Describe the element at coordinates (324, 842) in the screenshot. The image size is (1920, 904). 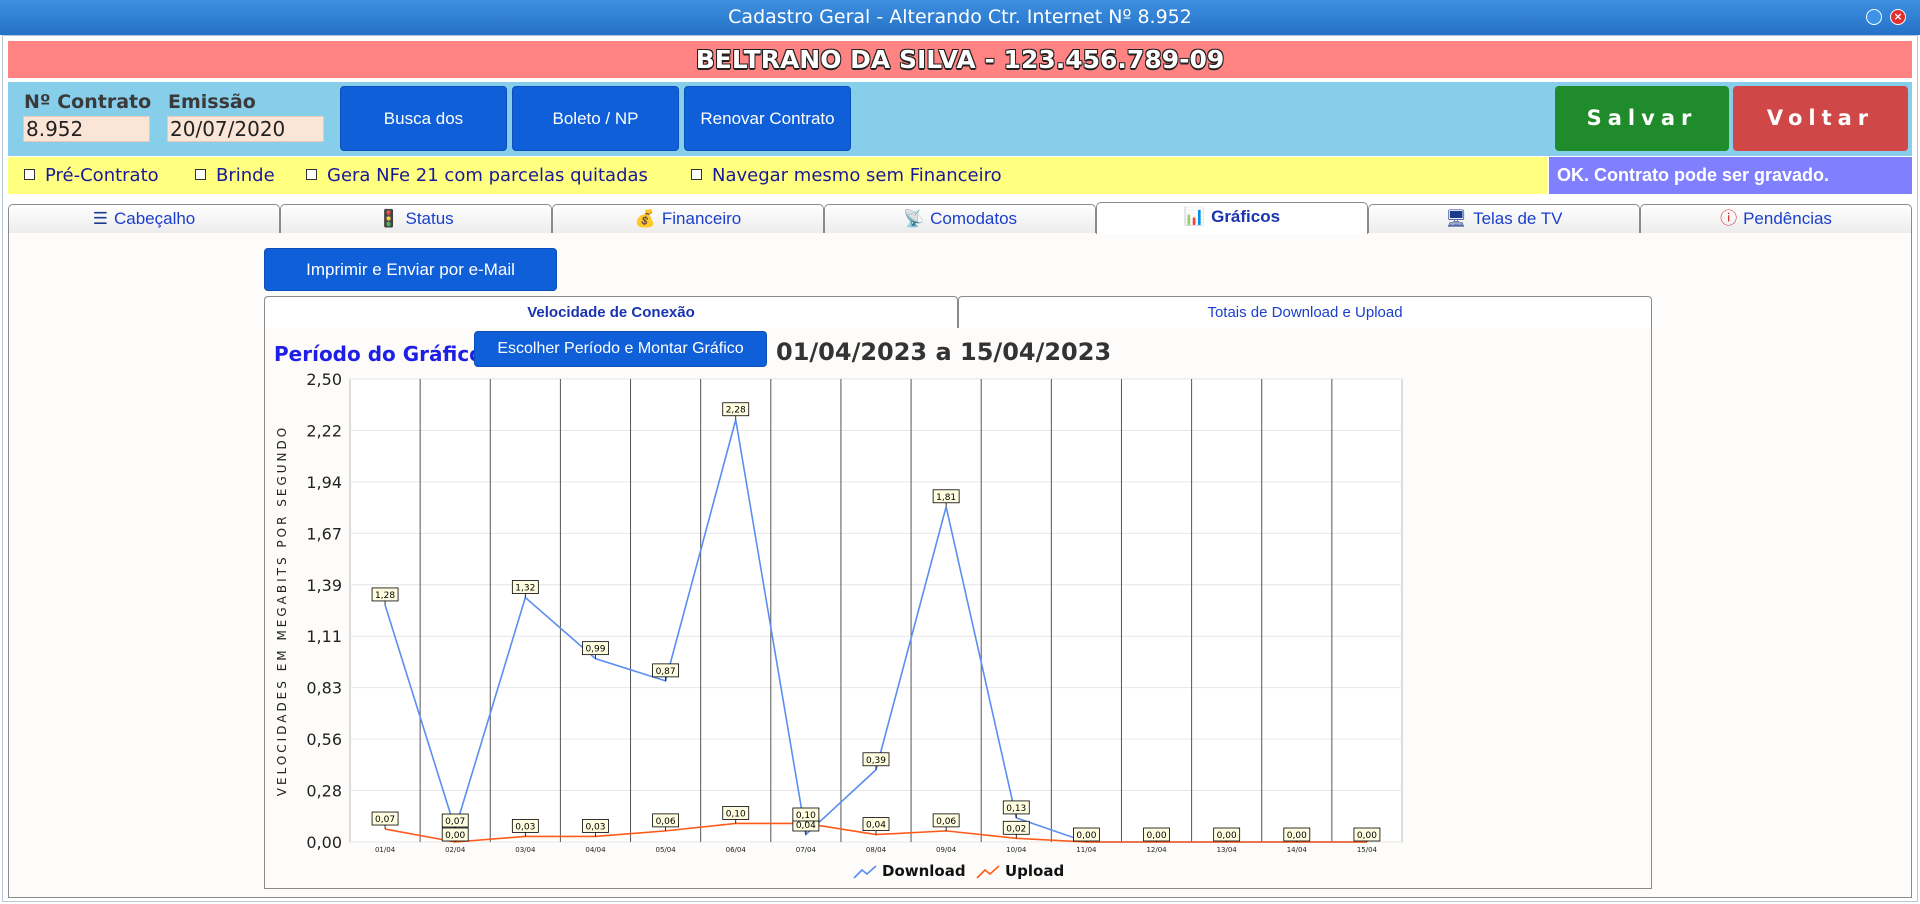
I see `y-tick-label: 0,00` at that location.